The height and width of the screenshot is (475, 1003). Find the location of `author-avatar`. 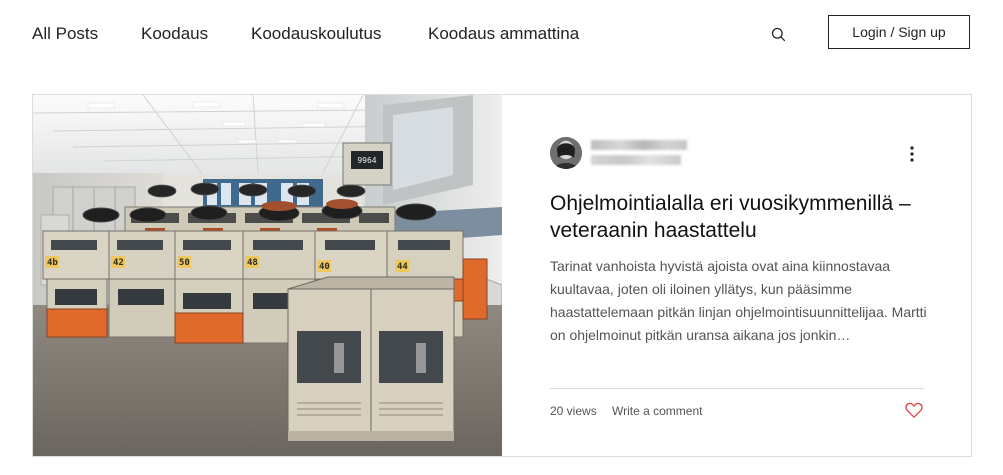

author-avatar is located at coordinates (566, 153).